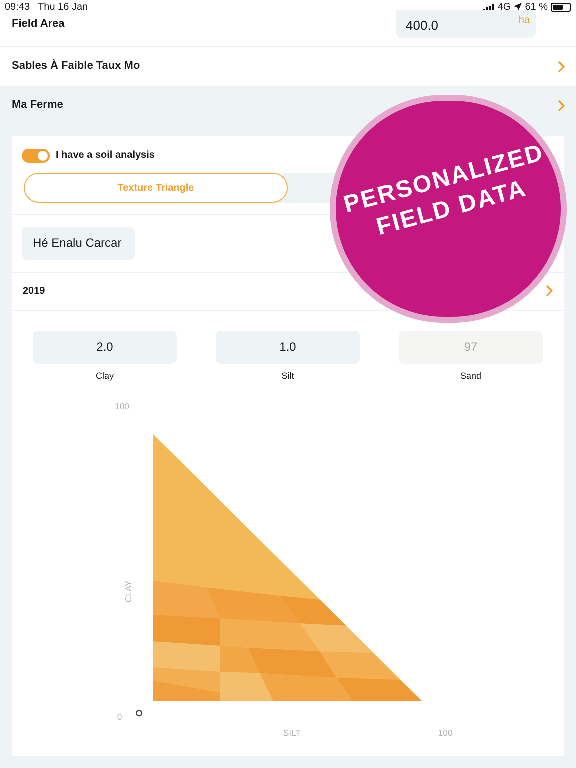  Describe the element at coordinates (288, 376) in the screenshot. I see `fraction-label: Silt` at that location.